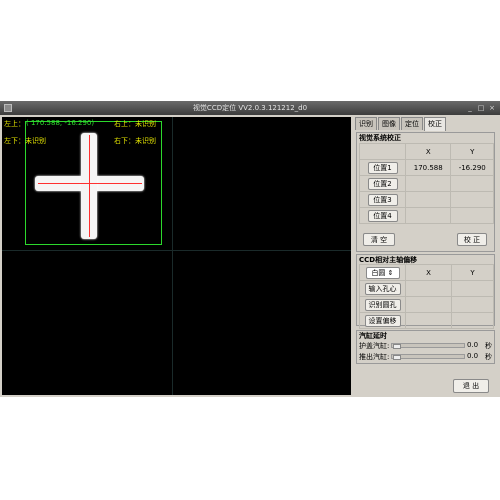 The width and height of the screenshot is (500, 500). I want to click on table-row: 位置3, so click(426, 199).